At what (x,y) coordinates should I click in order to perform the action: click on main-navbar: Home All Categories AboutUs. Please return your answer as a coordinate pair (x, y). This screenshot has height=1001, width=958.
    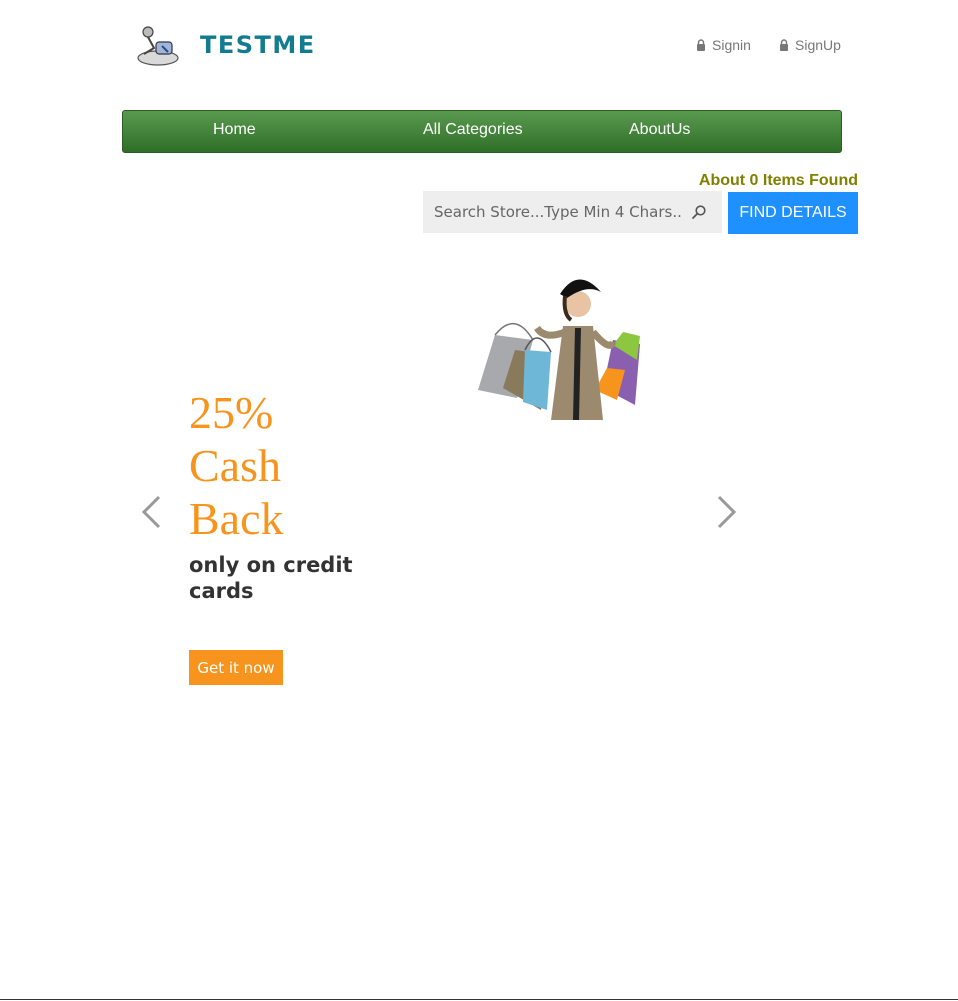
    Looking at the image, I should click on (482, 131).